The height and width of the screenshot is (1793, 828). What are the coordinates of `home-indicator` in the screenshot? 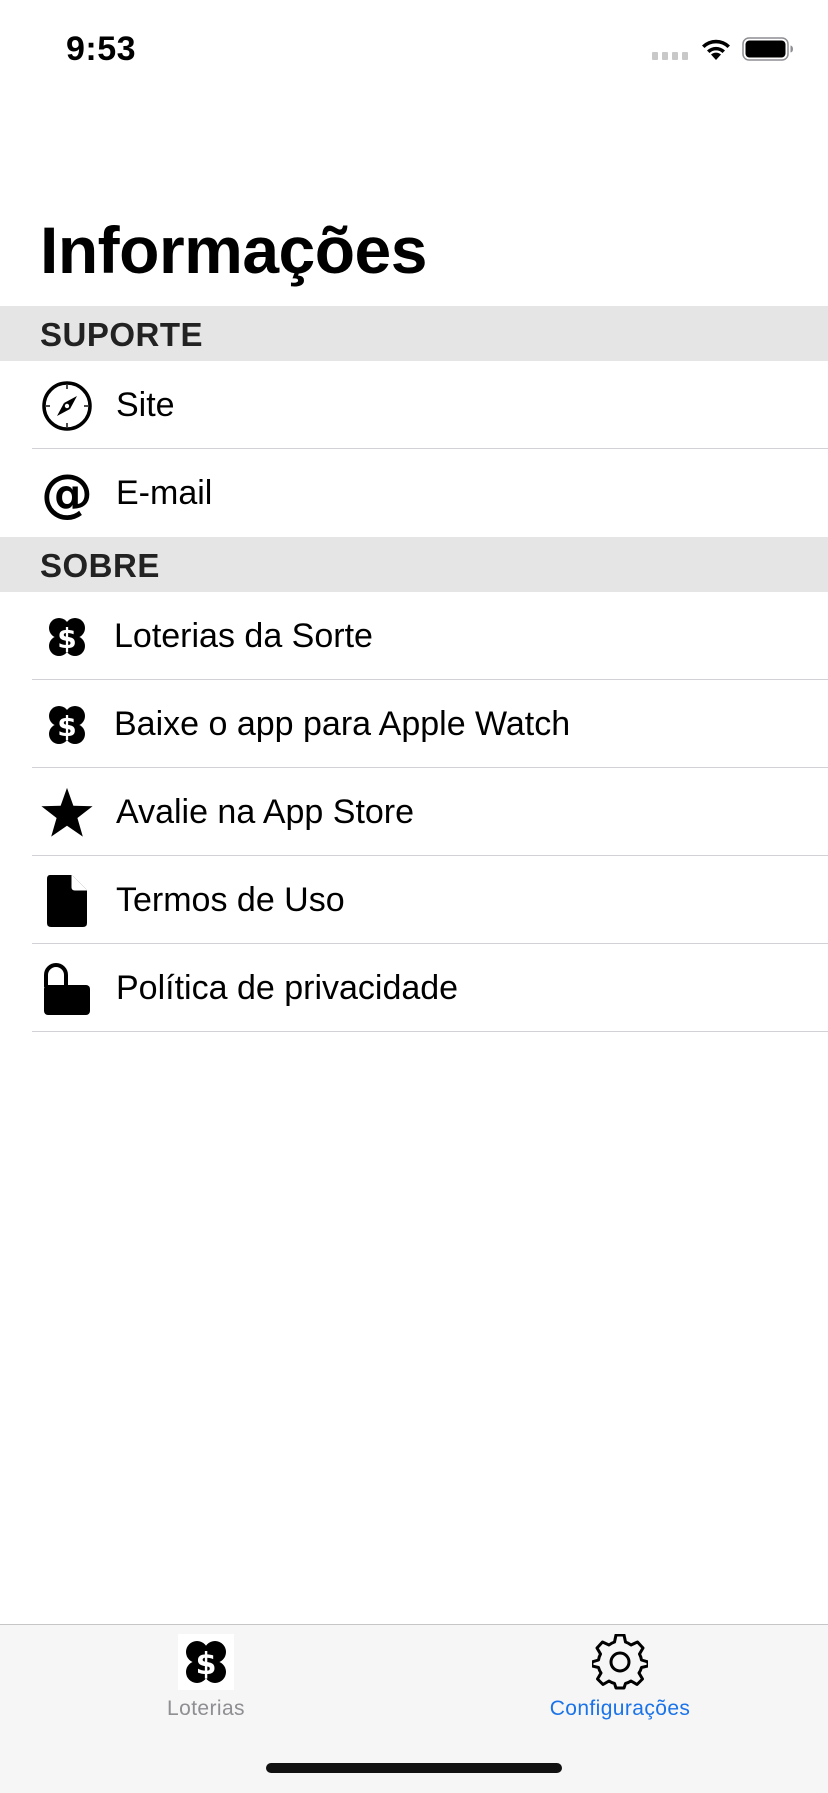 It's located at (414, 1768).